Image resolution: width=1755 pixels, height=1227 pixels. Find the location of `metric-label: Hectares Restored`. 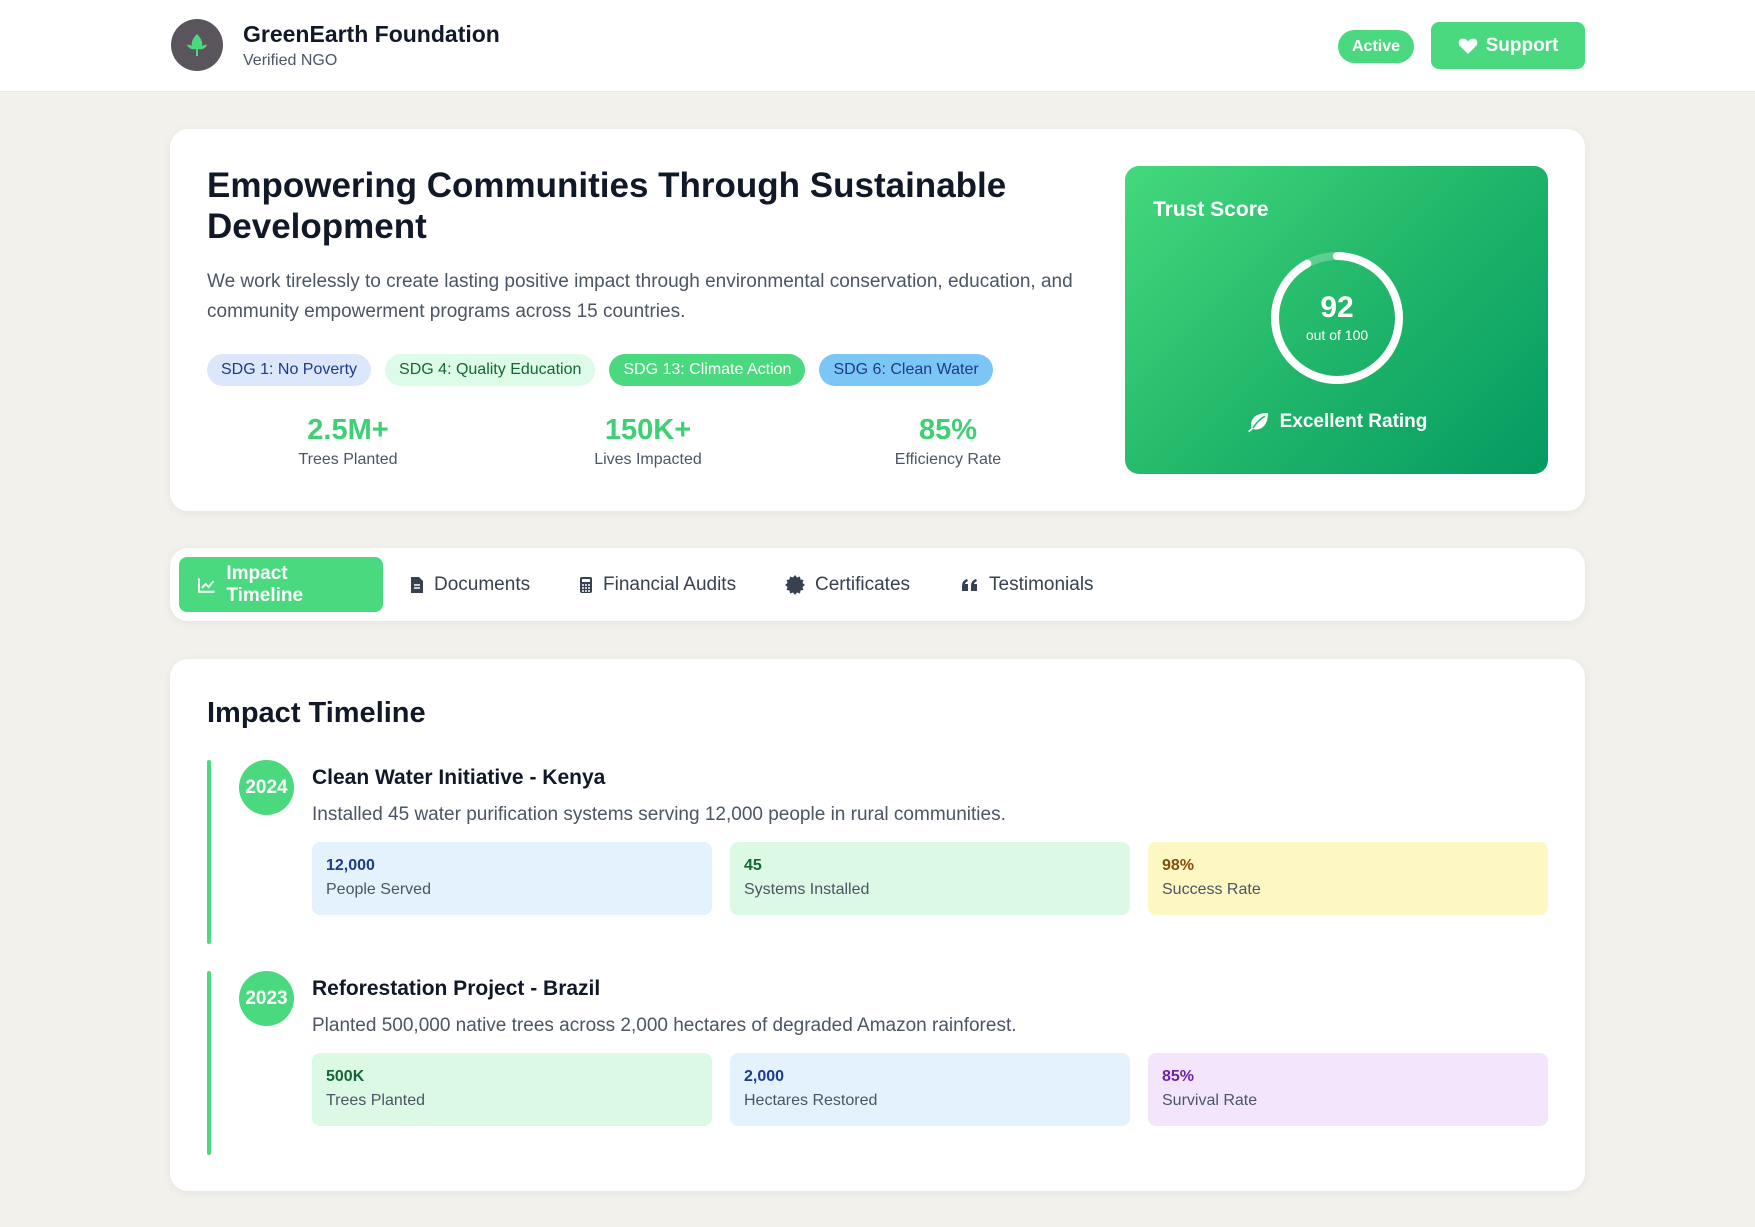

metric-label: Hectares Restored is located at coordinates (811, 1100).